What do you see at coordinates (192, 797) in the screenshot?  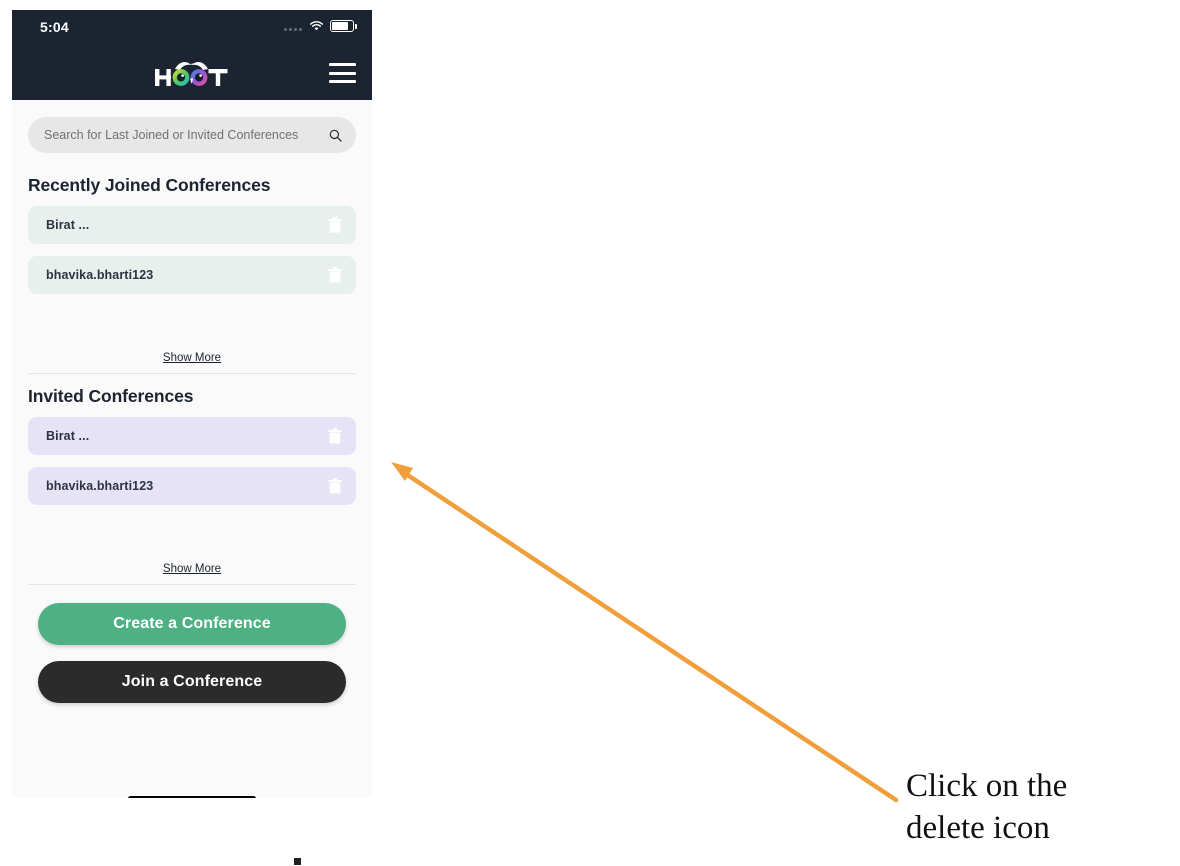 I see `home-indicator` at bounding box center [192, 797].